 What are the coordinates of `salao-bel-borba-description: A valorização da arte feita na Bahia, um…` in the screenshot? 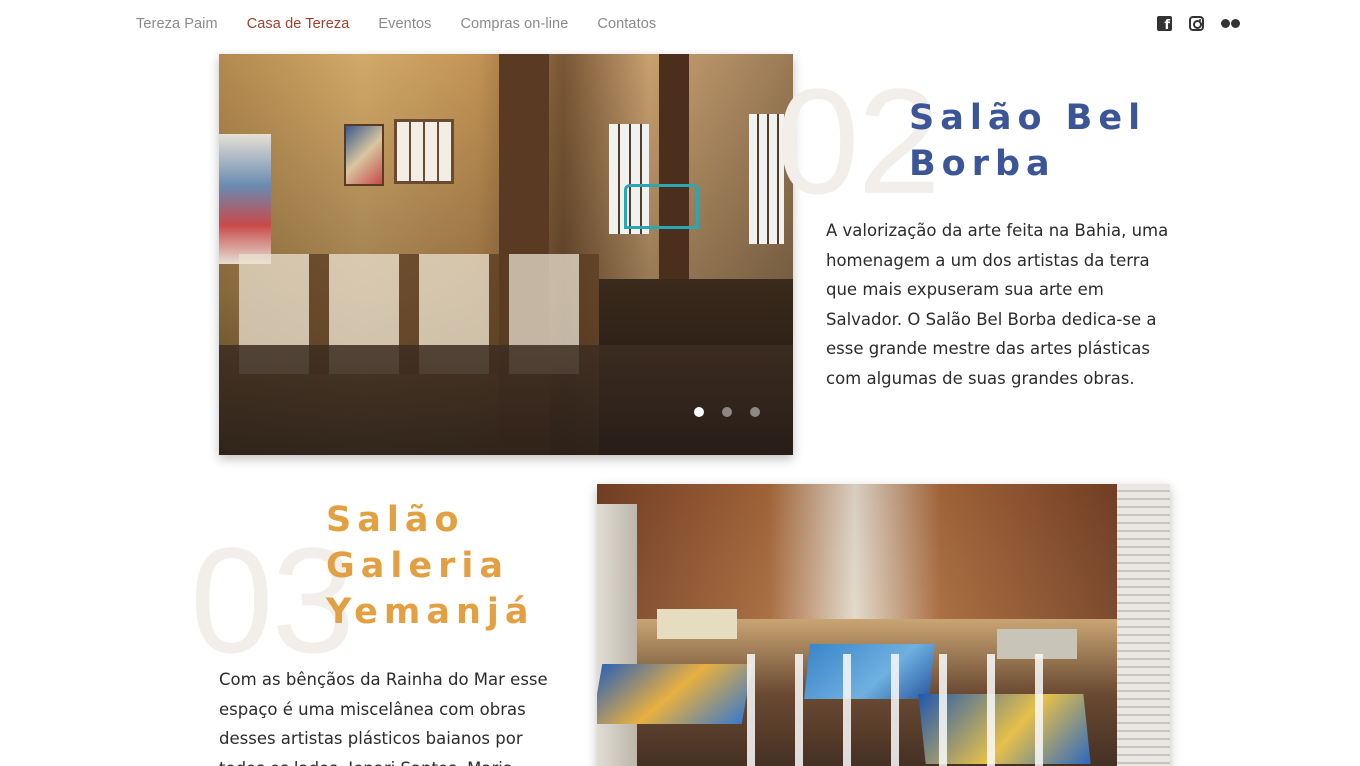 It's located at (997, 304).